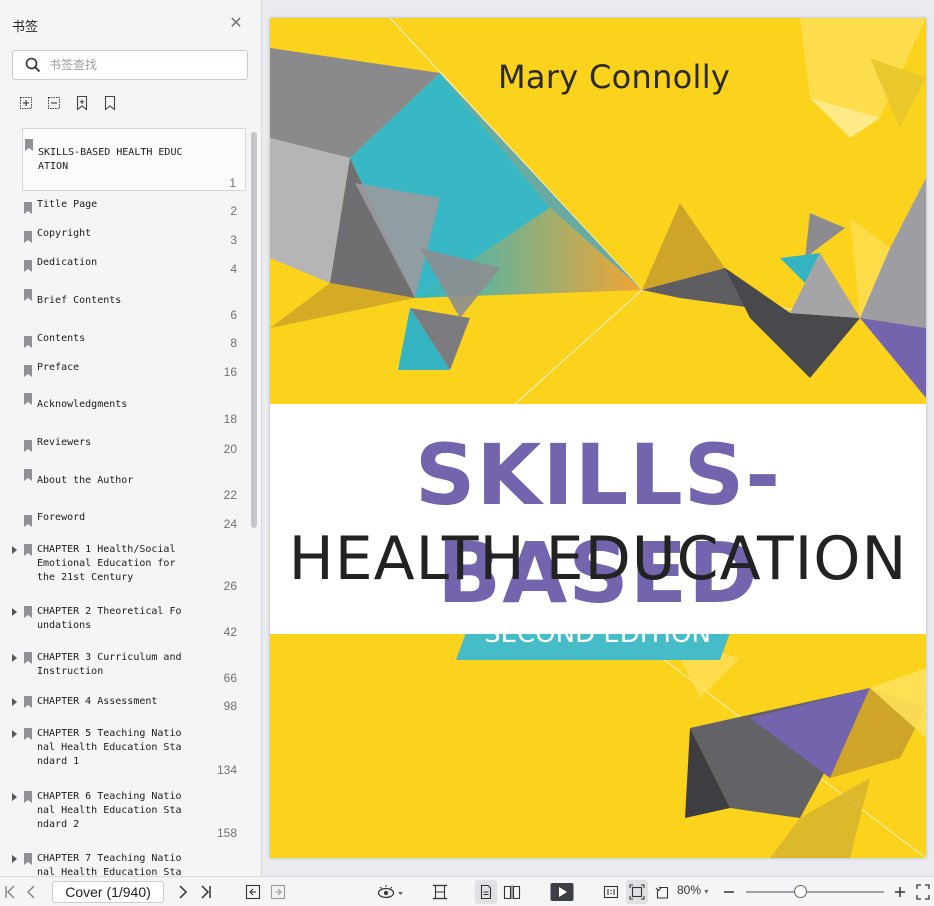 The width and height of the screenshot is (934, 906). What do you see at coordinates (10, 892) in the screenshot?
I see `first-page-icon` at bounding box center [10, 892].